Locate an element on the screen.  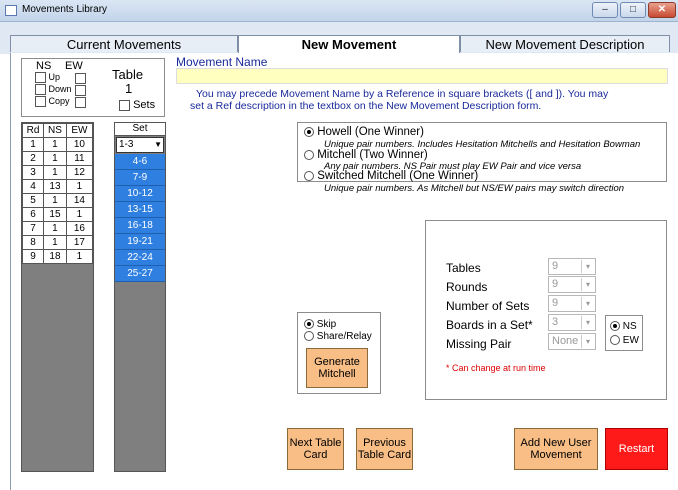
switched-mitchell-option: Switched Mitchell (One Winner) is located at coordinates (391, 176).